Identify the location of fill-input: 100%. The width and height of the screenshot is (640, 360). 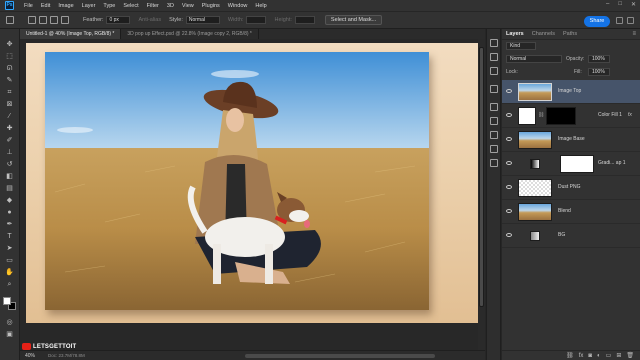
(599, 72).